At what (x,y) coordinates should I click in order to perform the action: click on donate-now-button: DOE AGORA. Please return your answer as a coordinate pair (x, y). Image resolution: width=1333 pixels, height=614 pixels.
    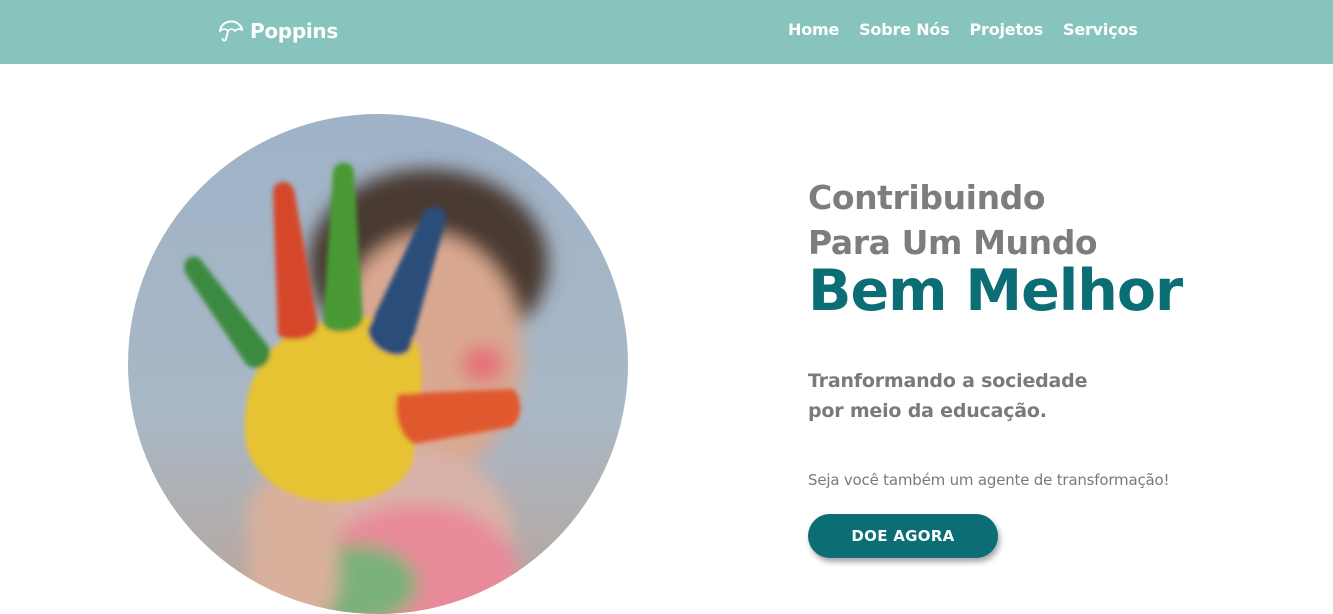
    Looking at the image, I should click on (903, 536).